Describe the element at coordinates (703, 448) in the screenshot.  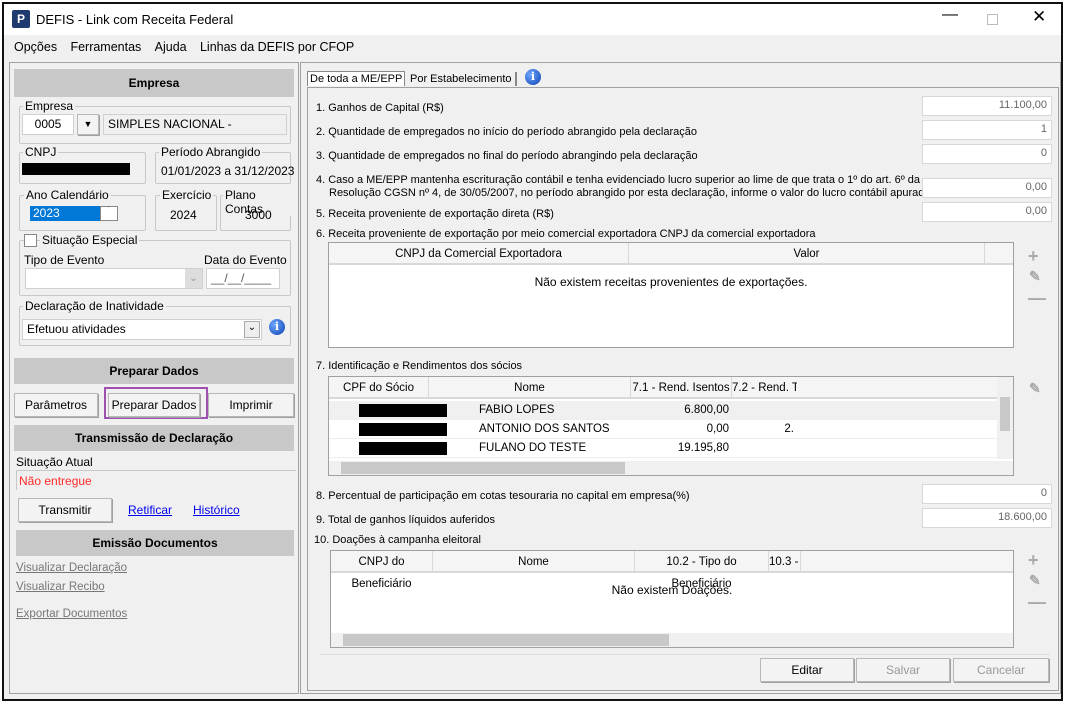
I see `rend-isentos: 19.195,80` at that location.